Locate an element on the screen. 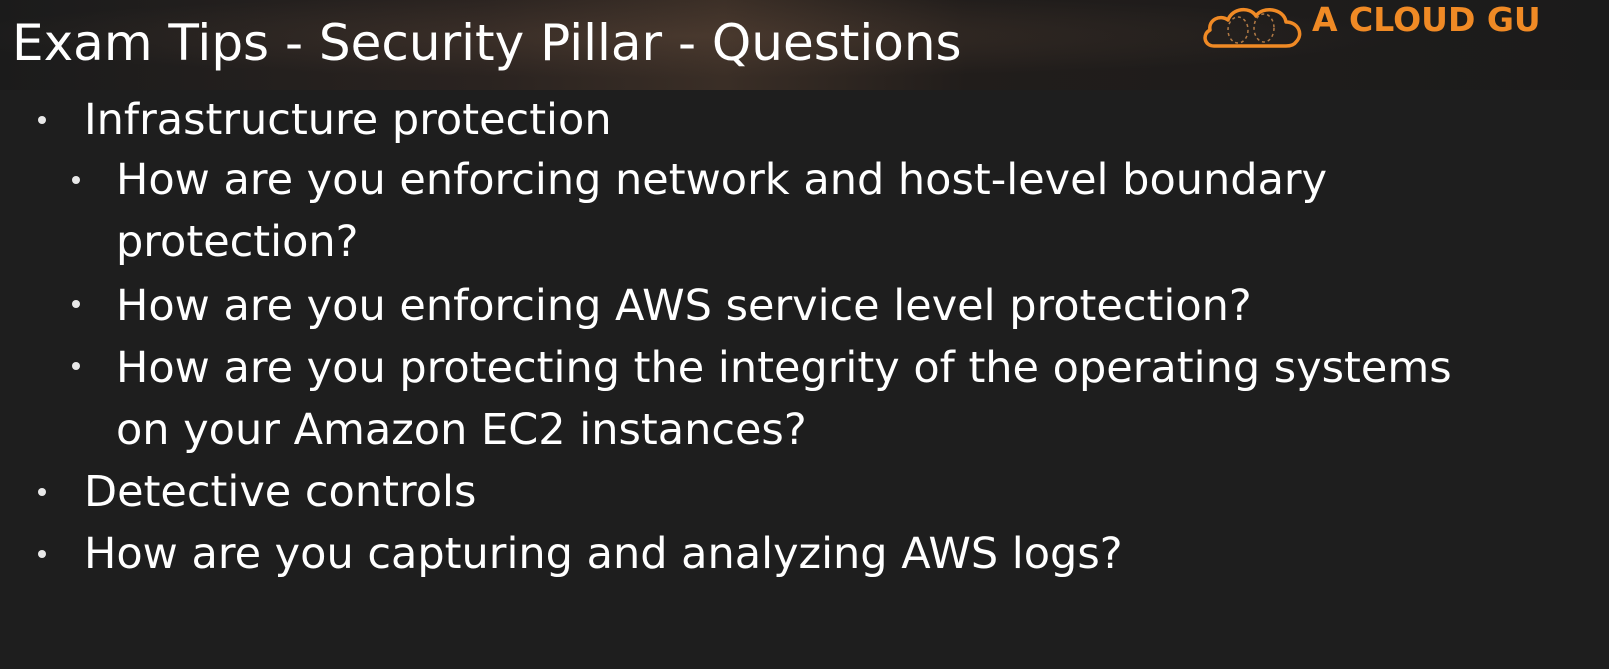  bullet-network-host-boundary-cont: protection? is located at coordinates (237, 242).